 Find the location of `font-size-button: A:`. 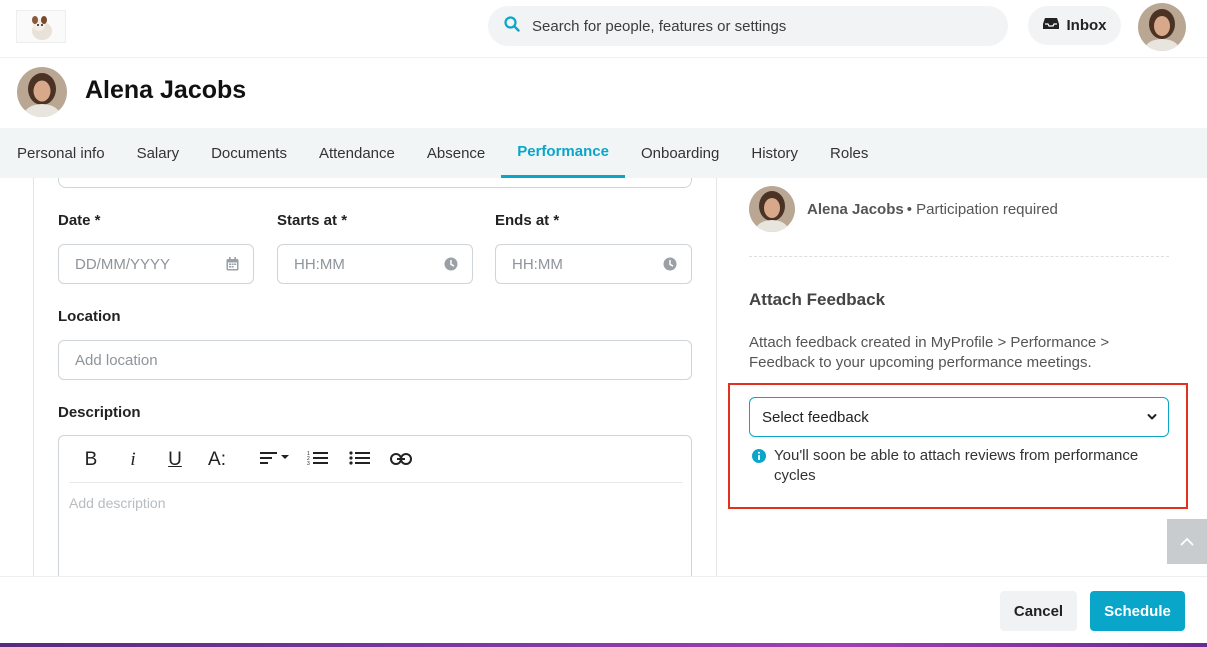

font-size-button: A: is located at coordinates (217, 460).